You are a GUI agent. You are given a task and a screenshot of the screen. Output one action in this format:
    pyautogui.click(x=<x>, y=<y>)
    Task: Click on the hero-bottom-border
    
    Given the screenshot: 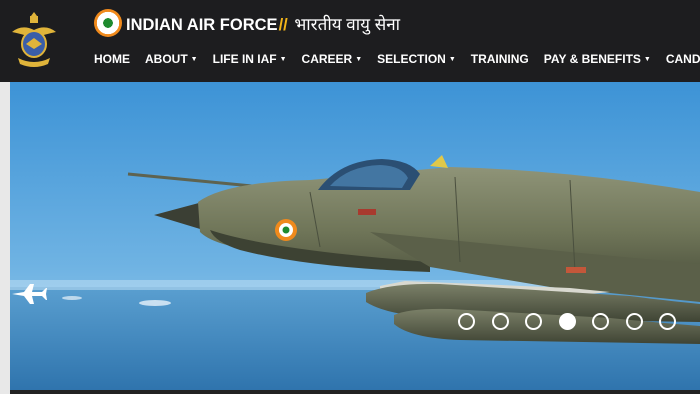 What is the action you would take?
    pyautogui.click(x=355, y=392)
    